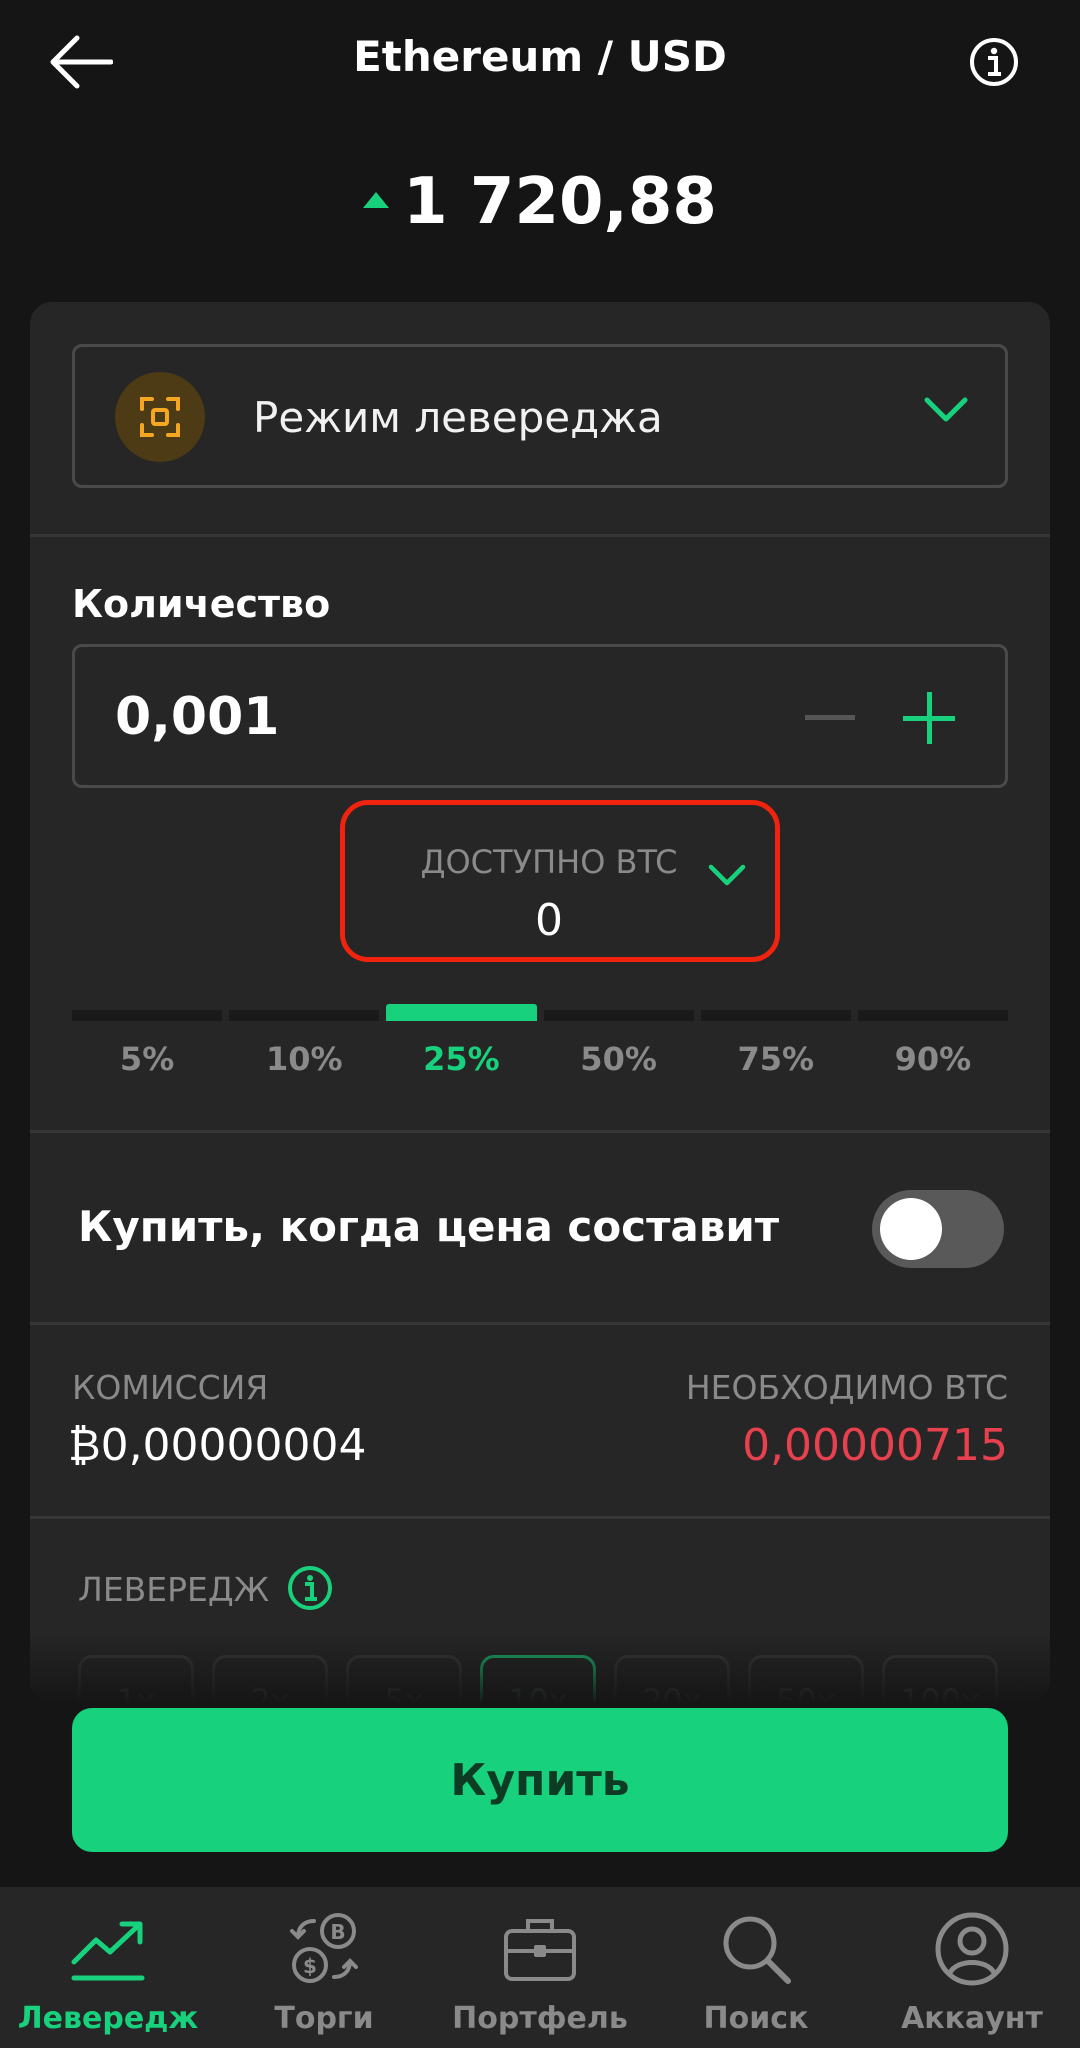 This screenshot has width=1080, height=2048. Describe the element at coordinates (972, 1949) in the screenshot. I see `account-icon` at that location.